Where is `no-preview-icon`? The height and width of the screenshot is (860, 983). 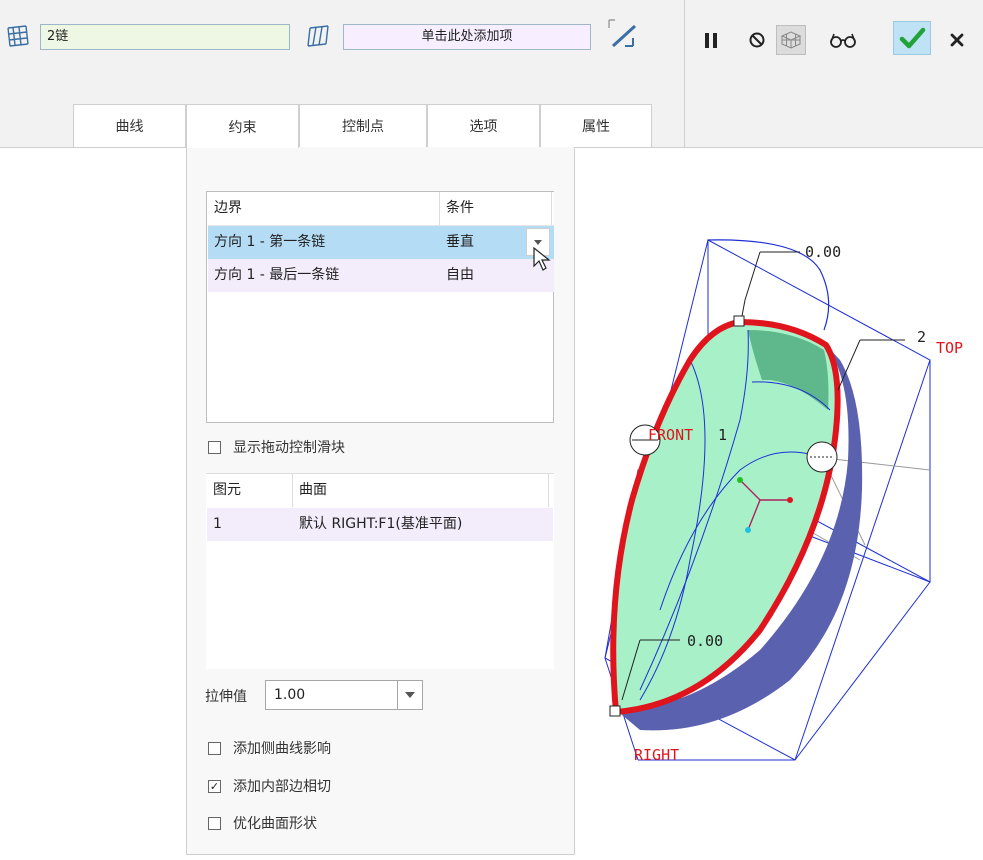
no-preview-icon is located at coordinates (757, 40).